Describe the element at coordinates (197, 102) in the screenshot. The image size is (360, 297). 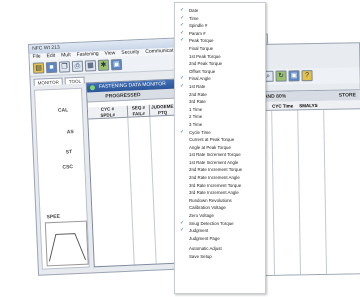
I see `menu-item-label: 3rd Rate` at that location.